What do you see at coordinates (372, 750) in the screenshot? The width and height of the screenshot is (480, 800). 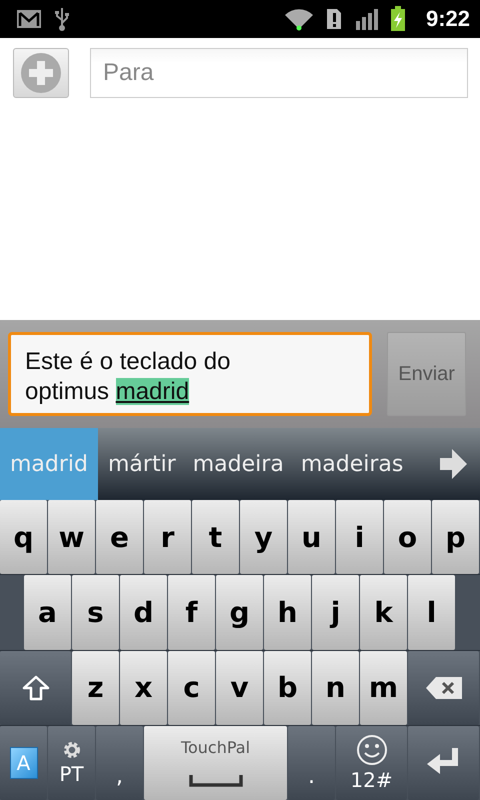 I see `smiley-icon` at bounding box center [372, 750].